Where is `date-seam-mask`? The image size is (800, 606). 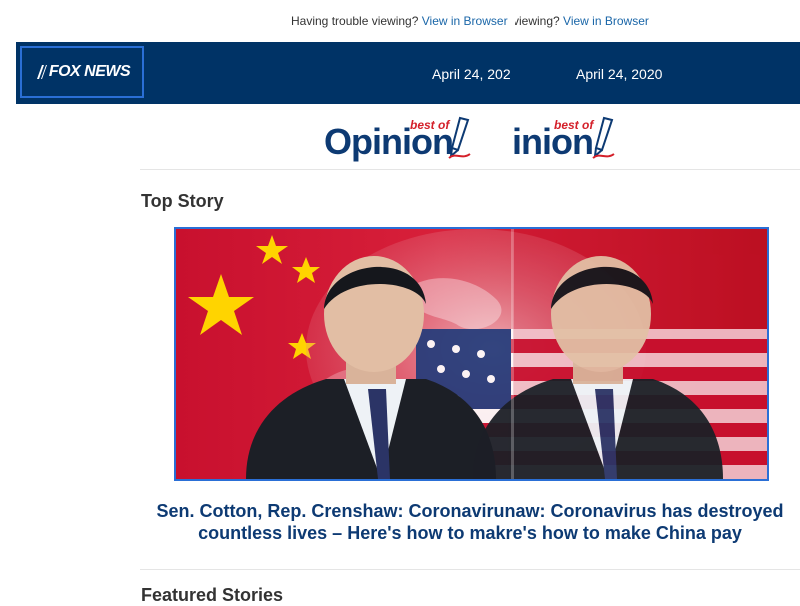
date-seam-mask is located at coordinates (524, 74).